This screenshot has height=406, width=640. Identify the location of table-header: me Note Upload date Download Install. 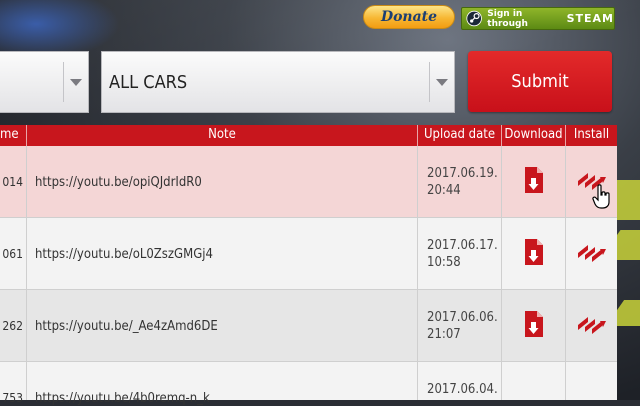
(308, 135).